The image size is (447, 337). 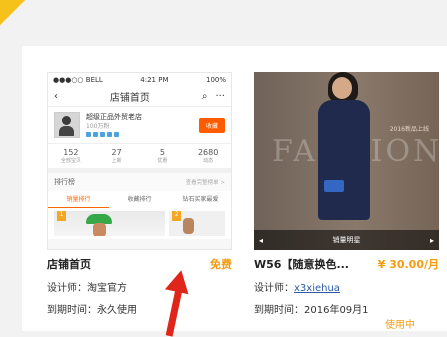 I want to click on model-bag, so click(x=334, y=186).